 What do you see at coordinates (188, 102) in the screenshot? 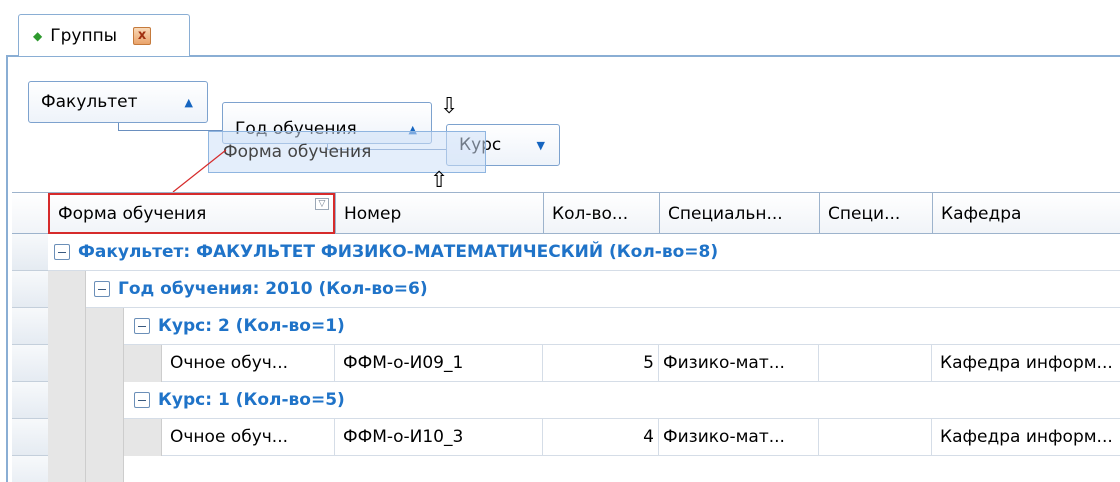
I see `sort-ascending-icon: ▲` at bounding box center [188, 102].